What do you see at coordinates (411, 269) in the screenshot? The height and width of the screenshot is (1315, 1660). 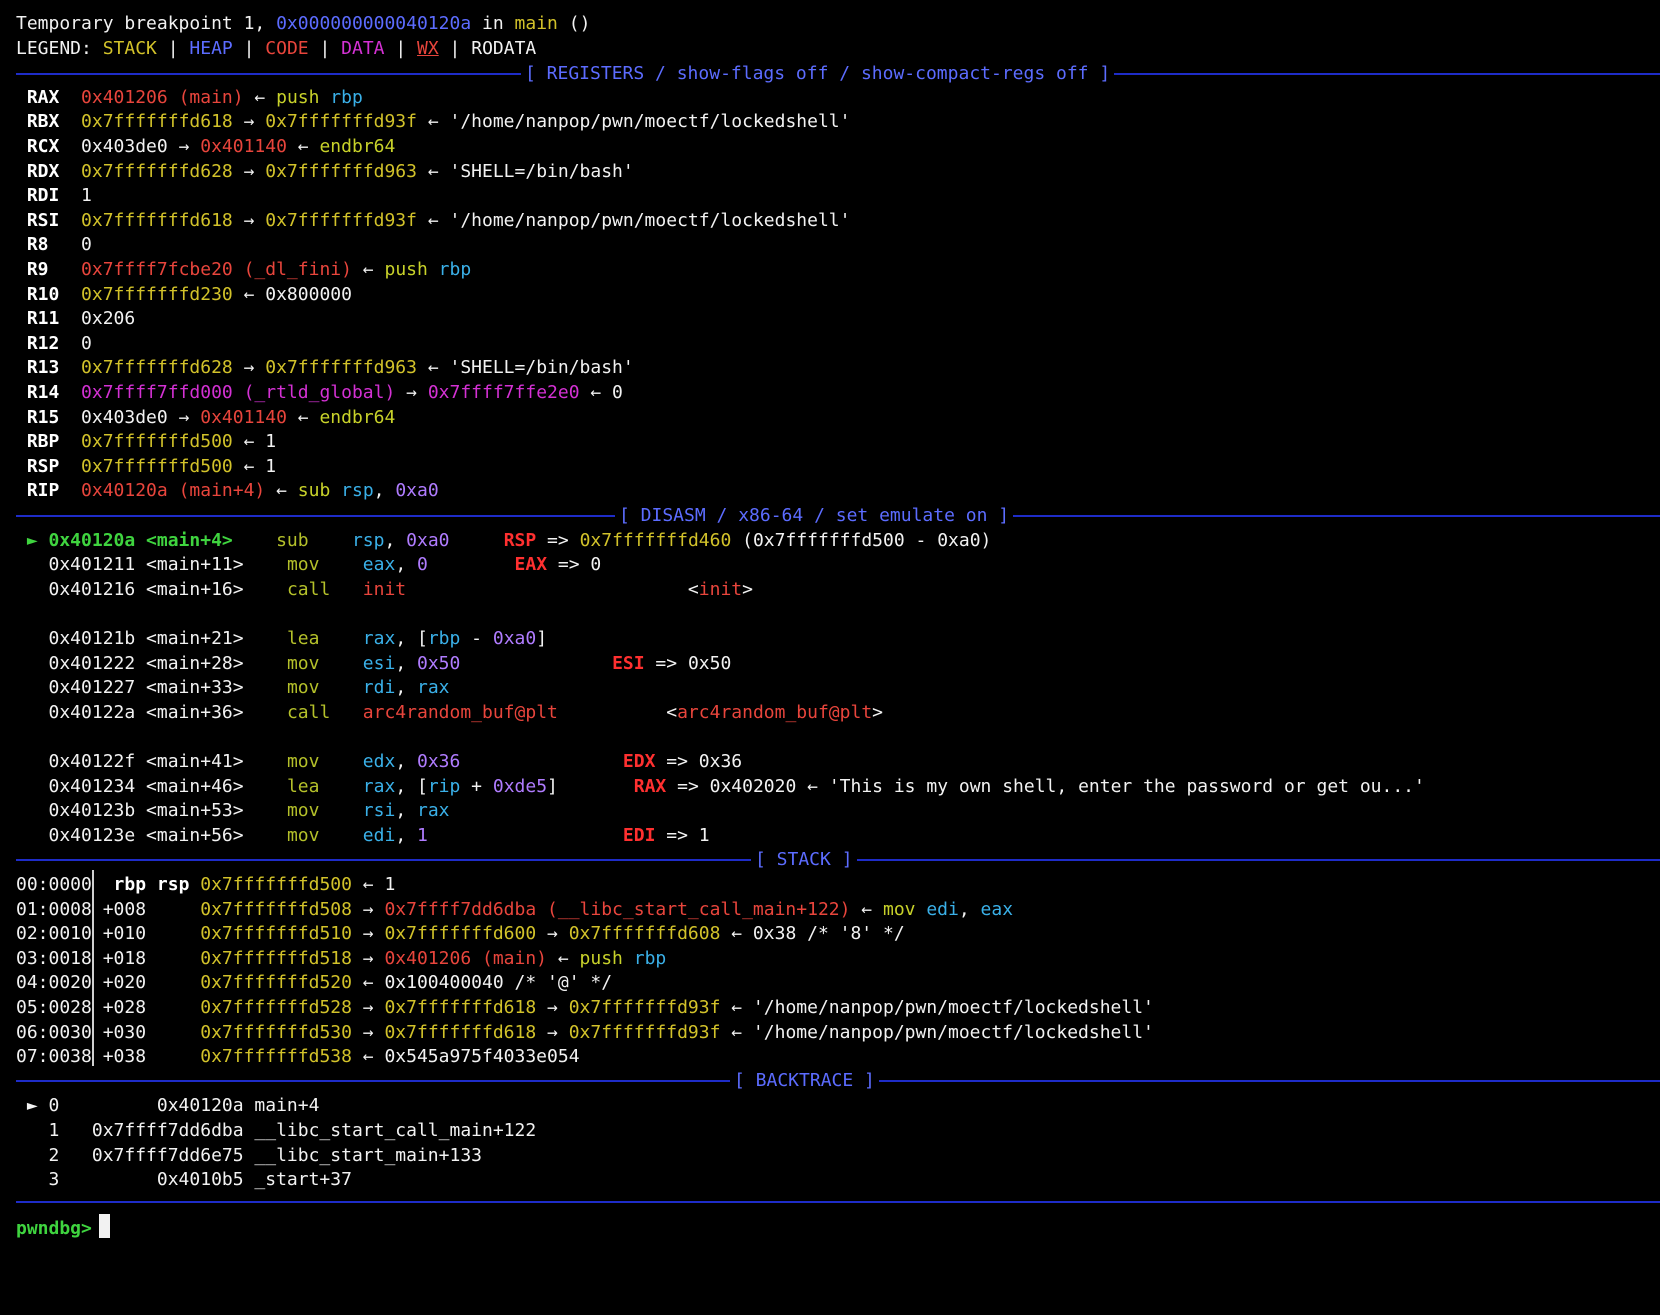 I see `terminal-token: push` at bounding box center [411, 269].